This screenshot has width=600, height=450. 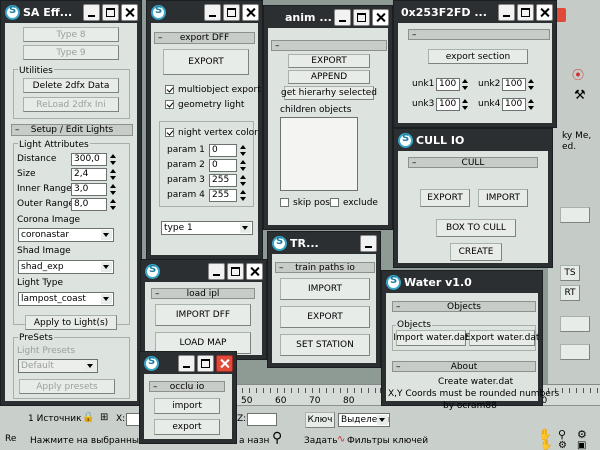 What do you see at coordinates (203, 293) in the screenshot?
I see `load-ipl-header: – load ipl` at bounding box center [203, 293].